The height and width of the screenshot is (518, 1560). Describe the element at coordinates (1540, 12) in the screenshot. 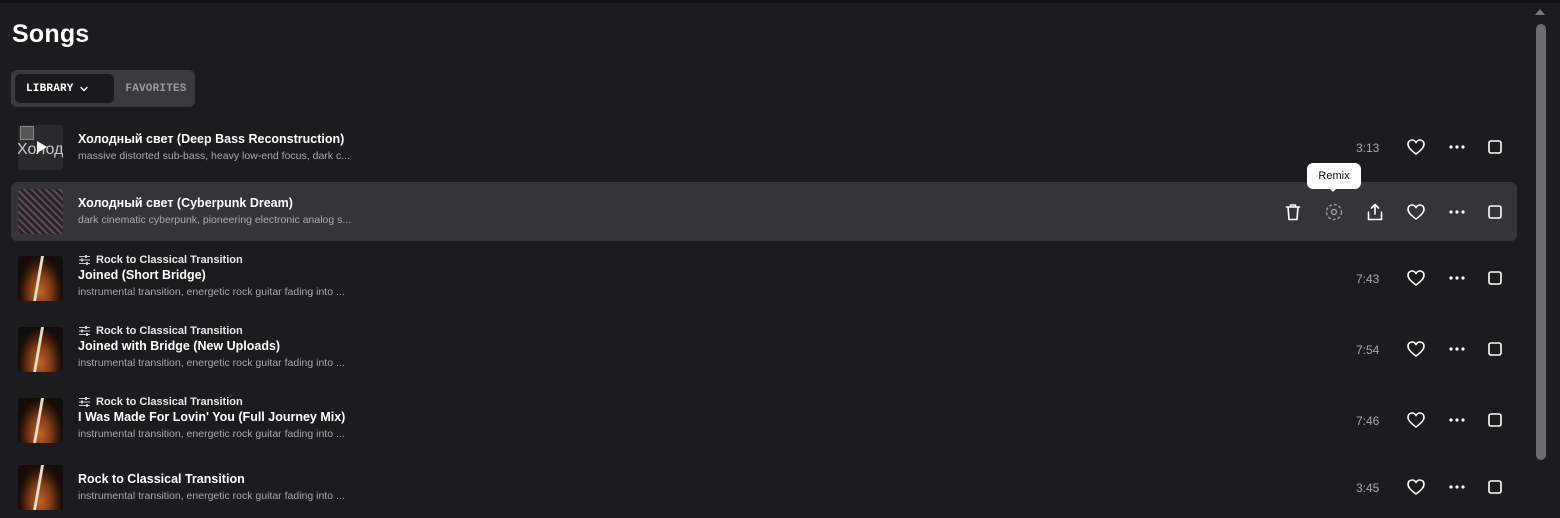

I see `scroll-up-arrow-icon` at that location.